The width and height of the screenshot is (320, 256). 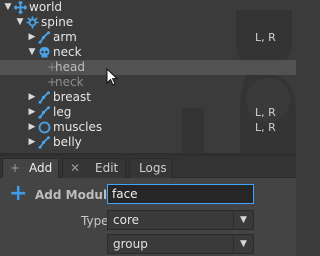 What do you see at coordinates (95, 221) in the screenshot?
I see `type-label: Type` at bounding box center [95, 221].